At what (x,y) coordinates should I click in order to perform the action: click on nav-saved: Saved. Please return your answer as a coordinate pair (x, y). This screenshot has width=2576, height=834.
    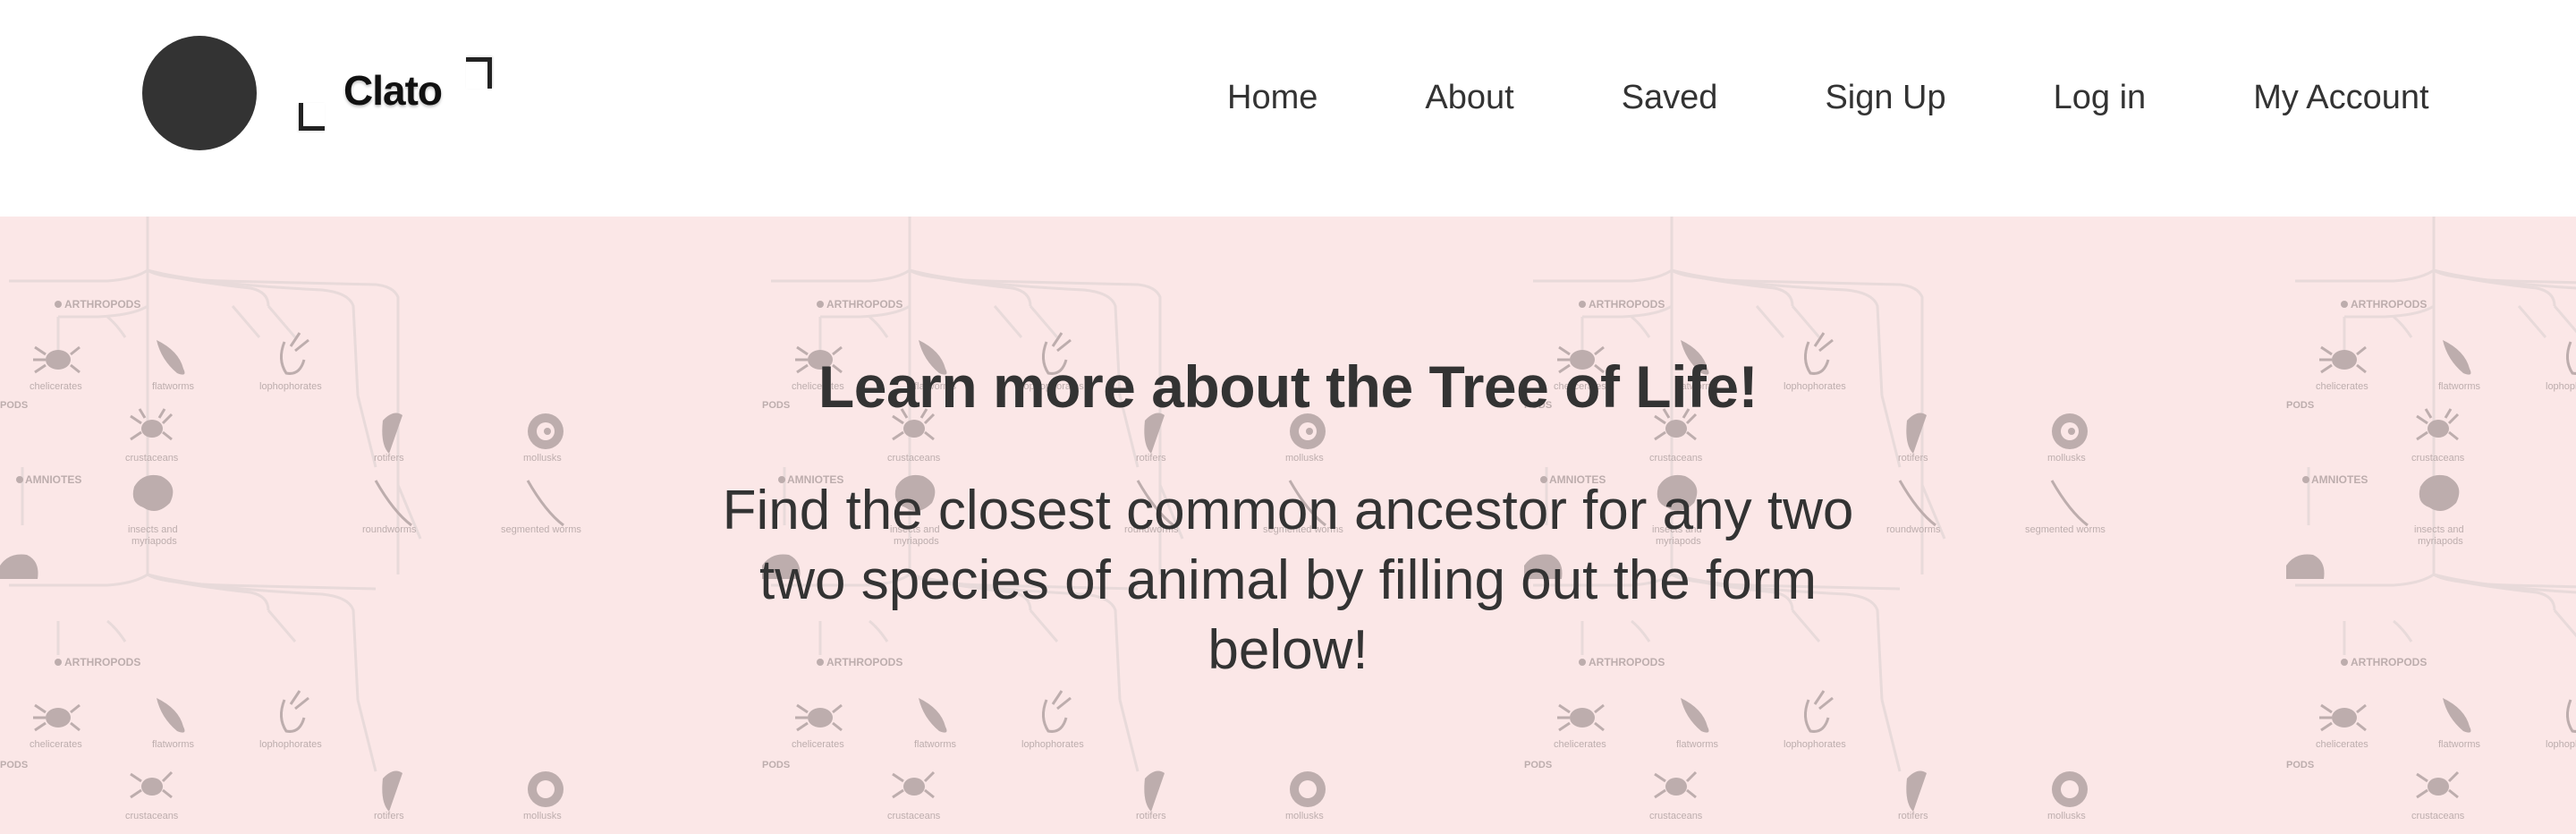
    Looking at the image, I should click on (1670, 98).